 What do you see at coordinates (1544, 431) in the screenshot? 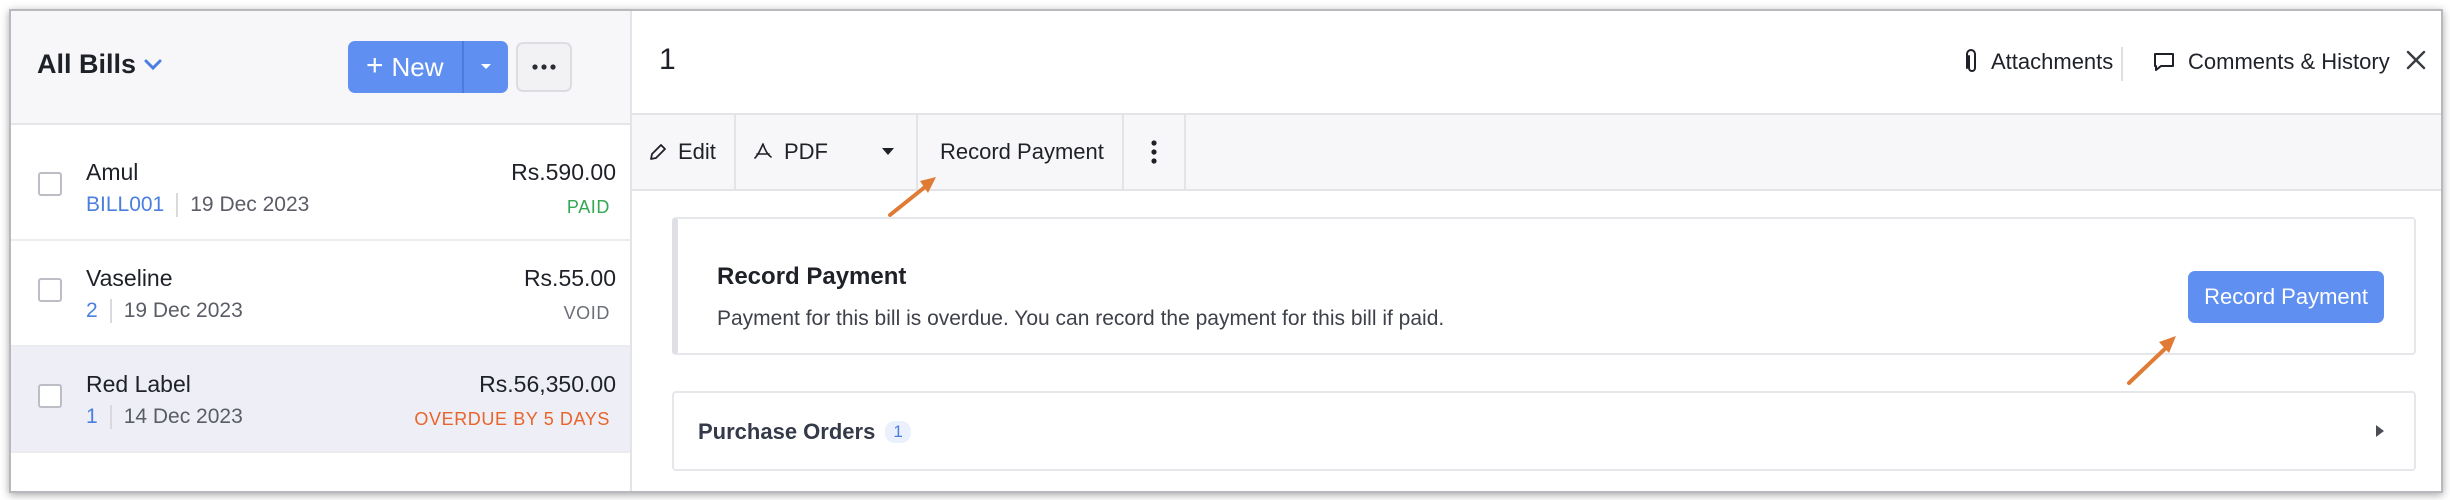
I see `purchase-orders-section: Purchase Orders 1` at bounding box center [1544, 431].